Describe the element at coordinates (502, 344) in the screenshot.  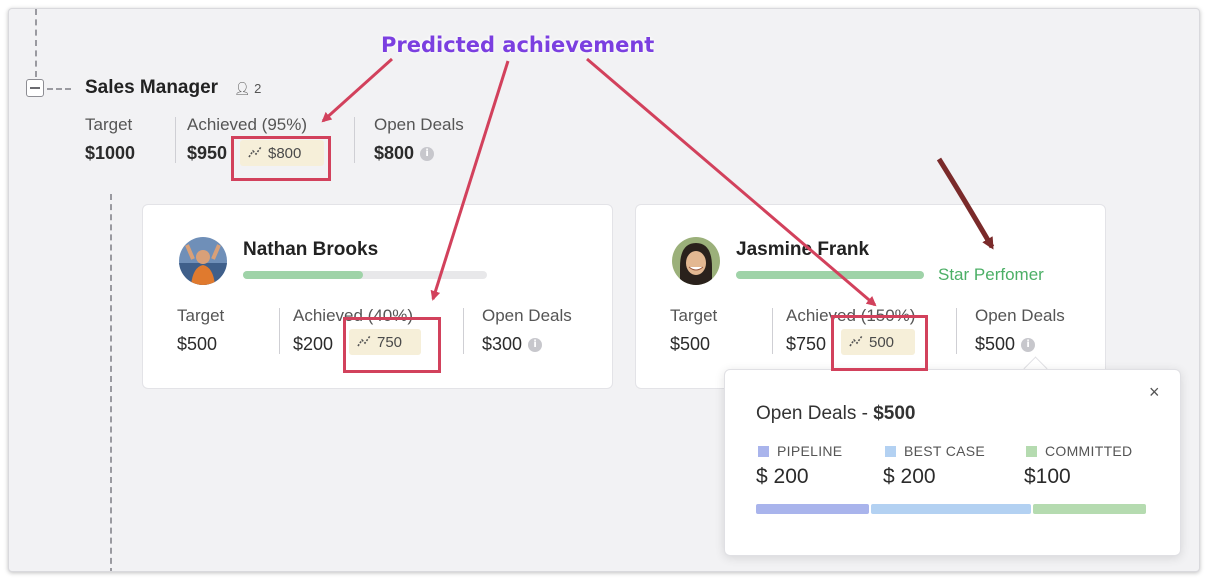
I see `open-deals-amount: $300` at that location.